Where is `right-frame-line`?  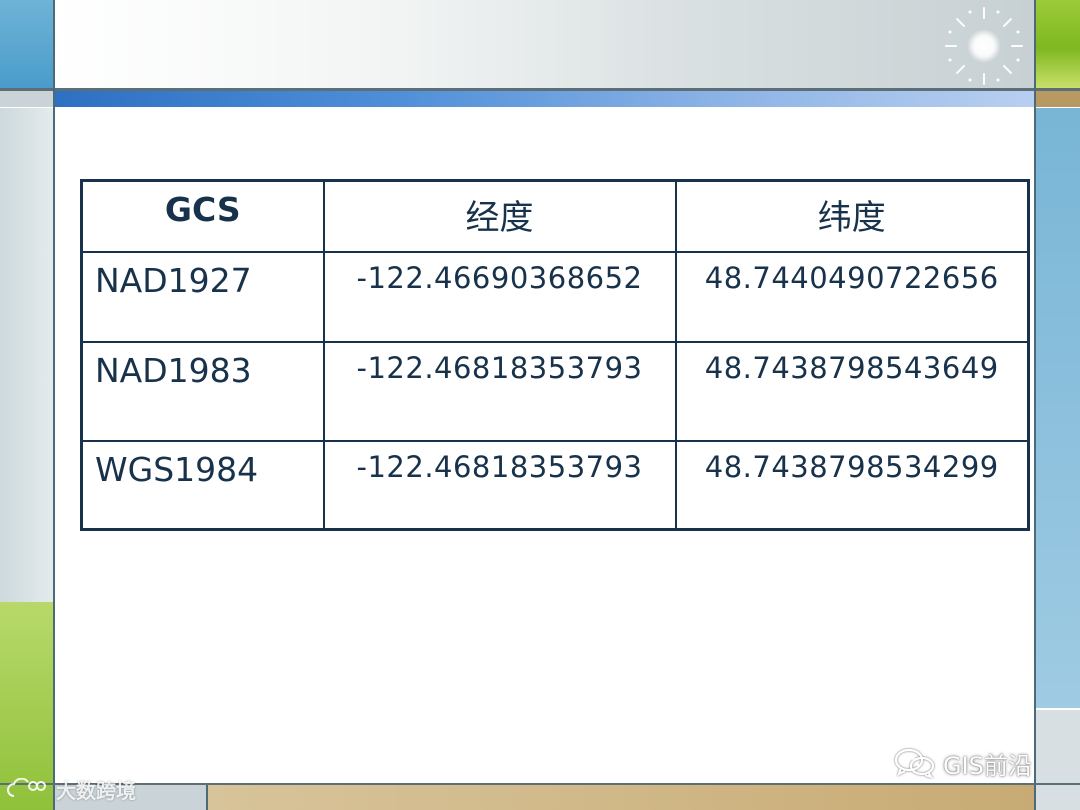
right-frame-line is located at coordinates (1035, 405).